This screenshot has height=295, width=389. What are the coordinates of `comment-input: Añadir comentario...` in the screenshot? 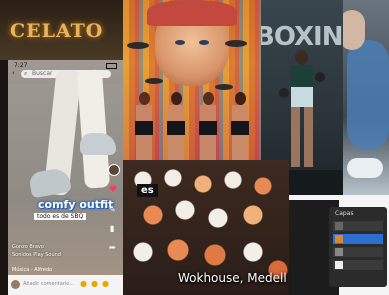 It's located at (48, 284).